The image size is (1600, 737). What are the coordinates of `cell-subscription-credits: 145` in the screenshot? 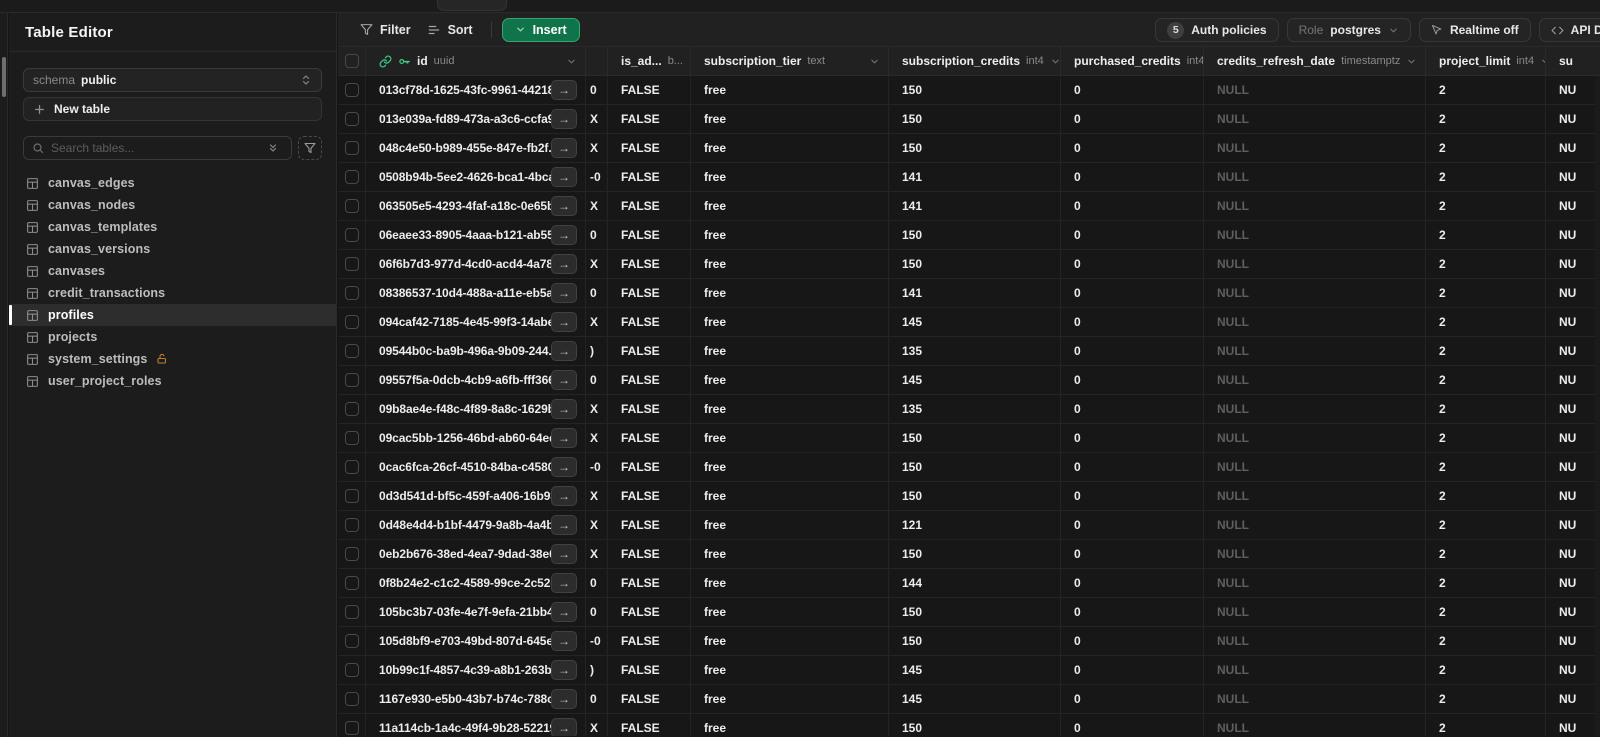 It's located at (975, 380).